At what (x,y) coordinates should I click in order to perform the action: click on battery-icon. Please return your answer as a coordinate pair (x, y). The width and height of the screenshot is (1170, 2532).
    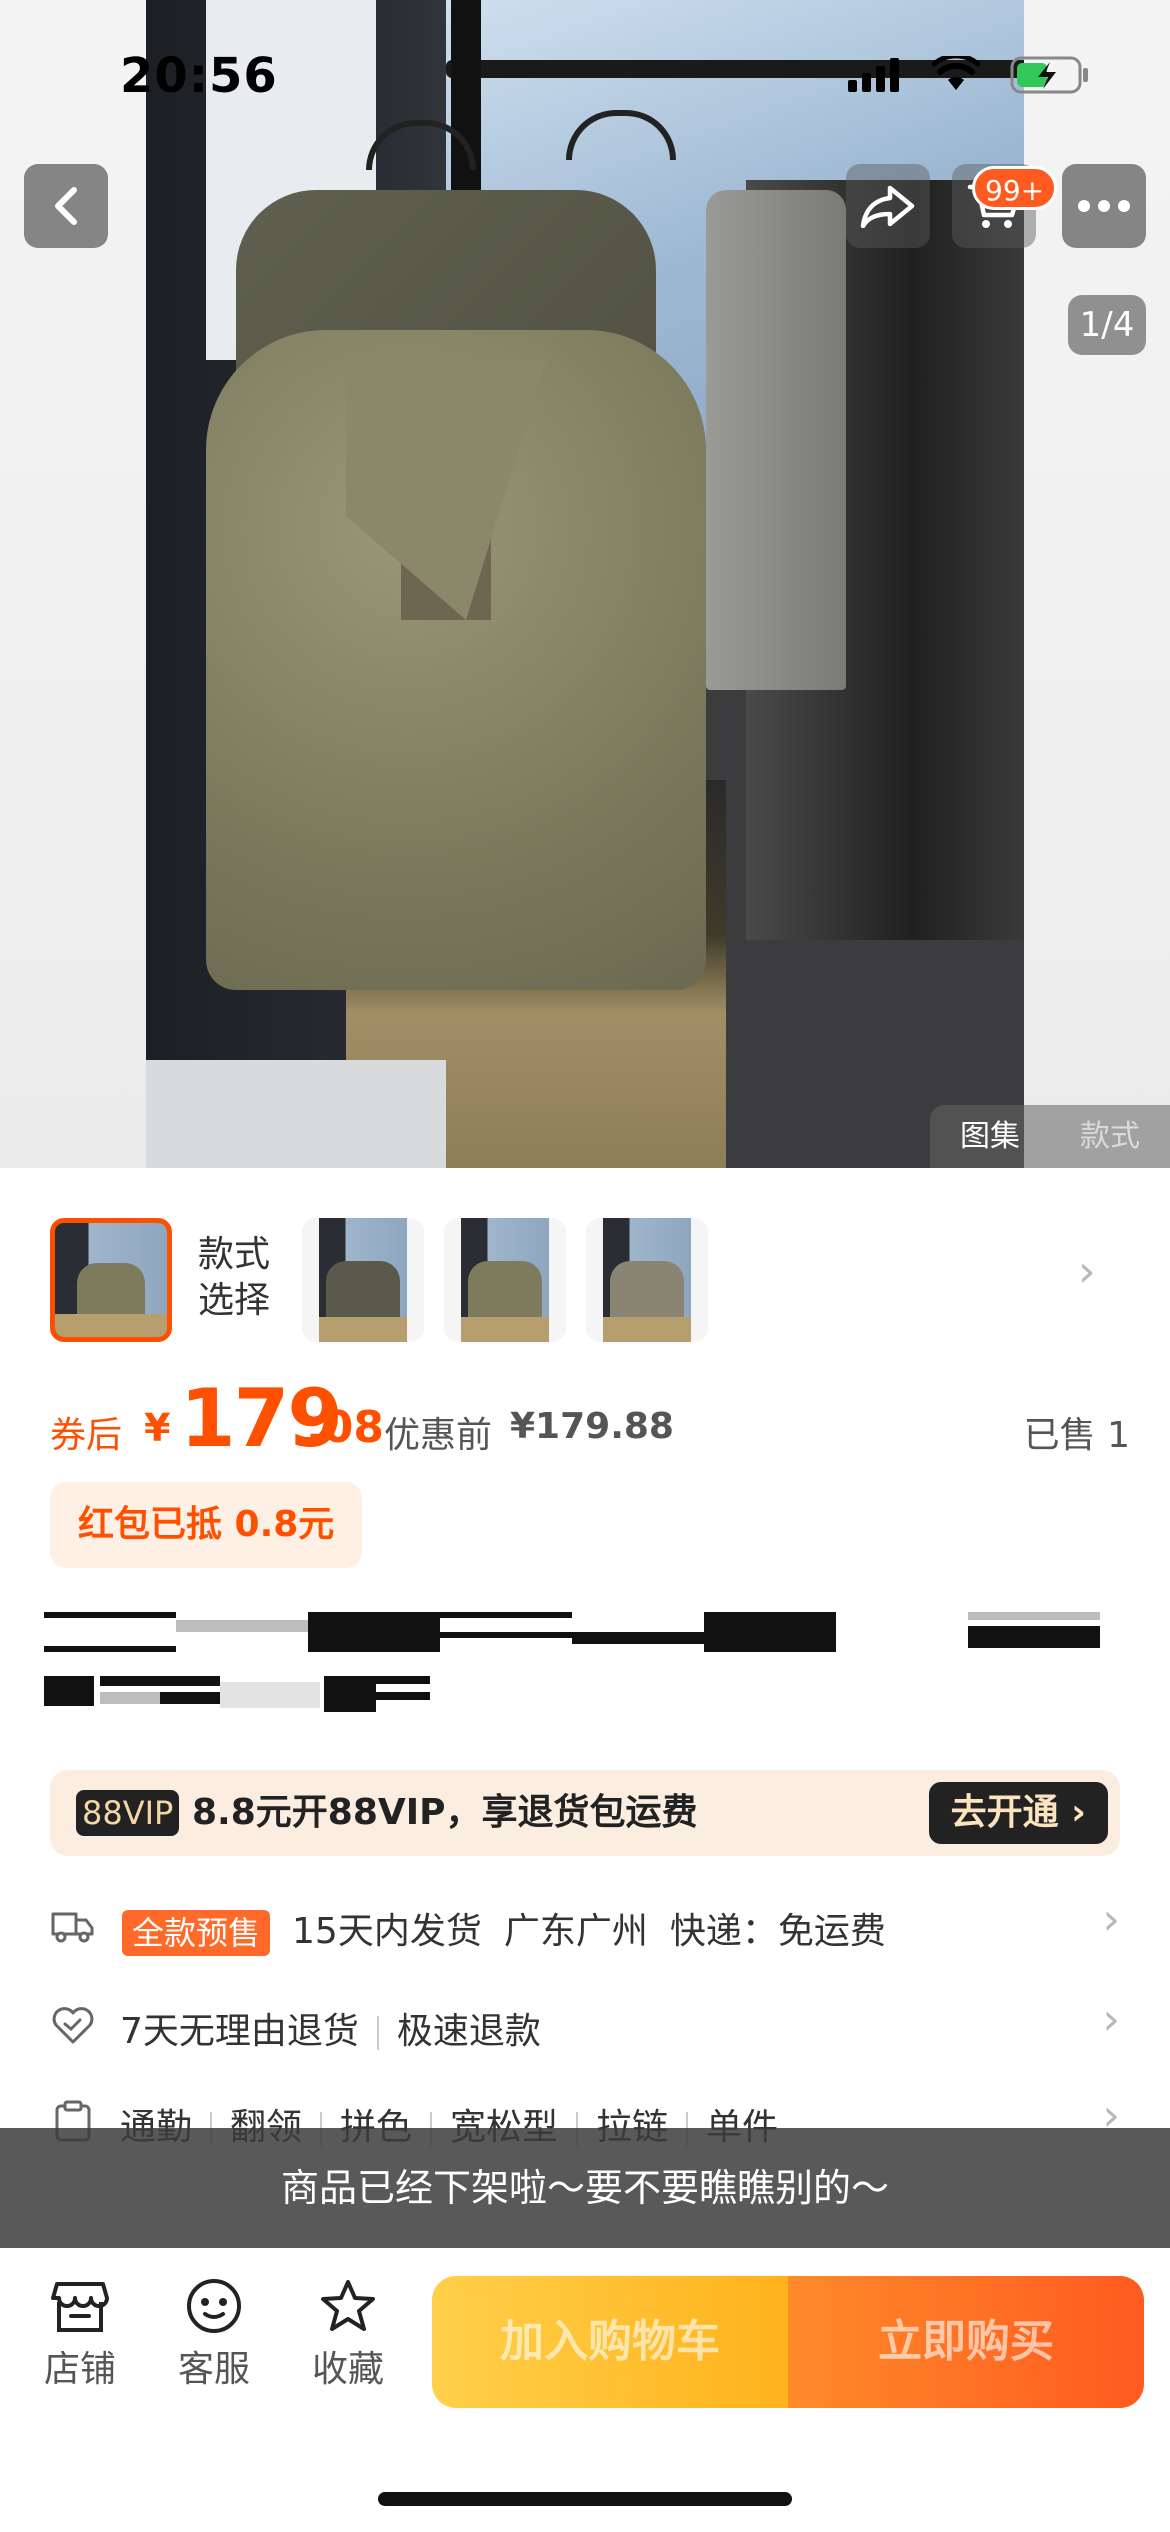
    Looking at the image, I should click on (1049, 75).